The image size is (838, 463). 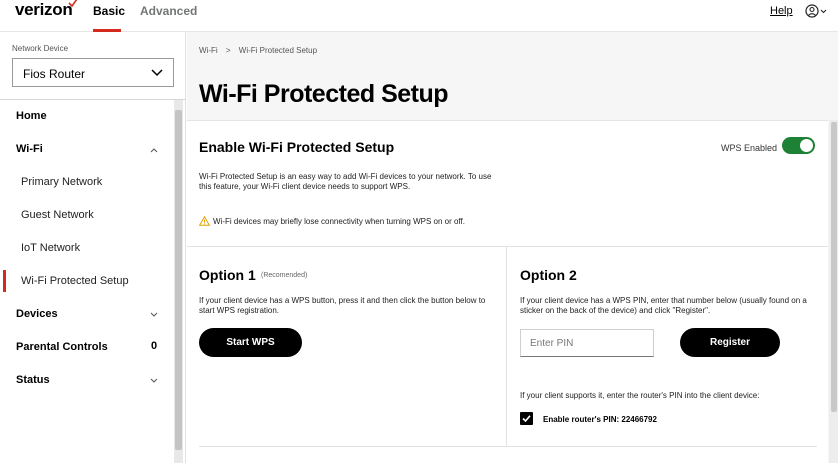 I want to click on sidebar-item-label: IoT Network, so click(x=51, y=248).